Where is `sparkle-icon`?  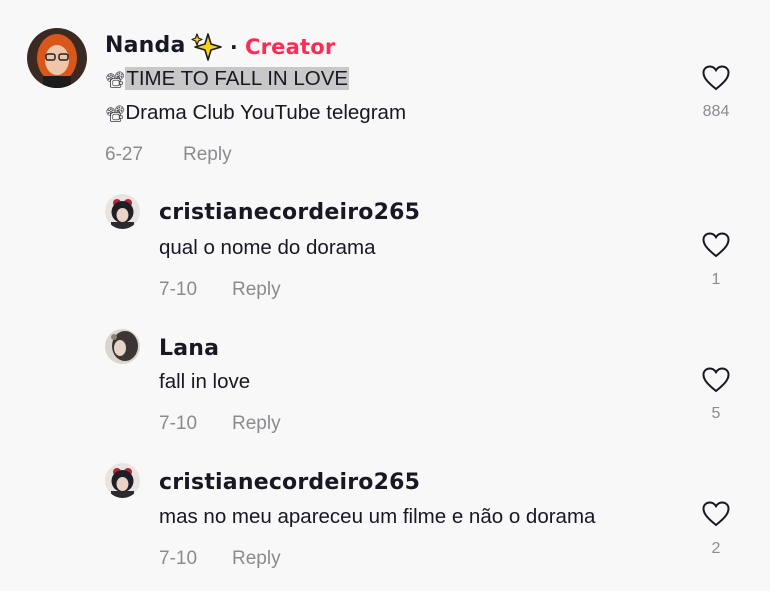 sparkle-icon is located at coordinates (206, 47).